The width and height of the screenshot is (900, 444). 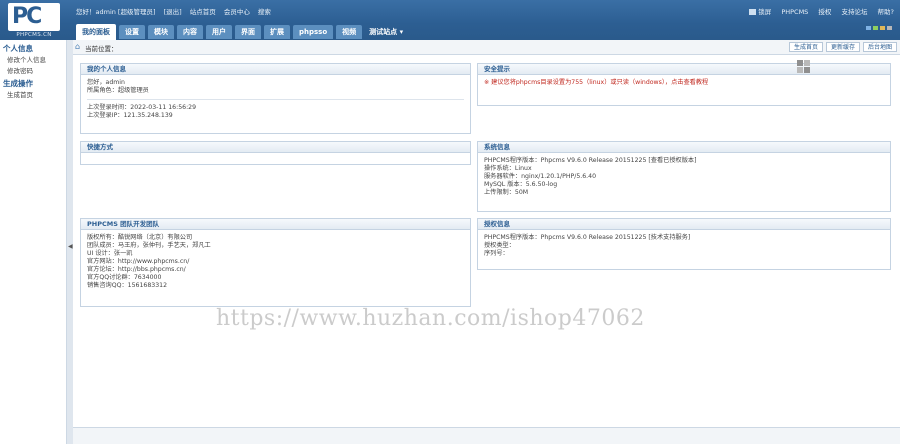 I want to click on footer-bar, so click(x=486, y=435).